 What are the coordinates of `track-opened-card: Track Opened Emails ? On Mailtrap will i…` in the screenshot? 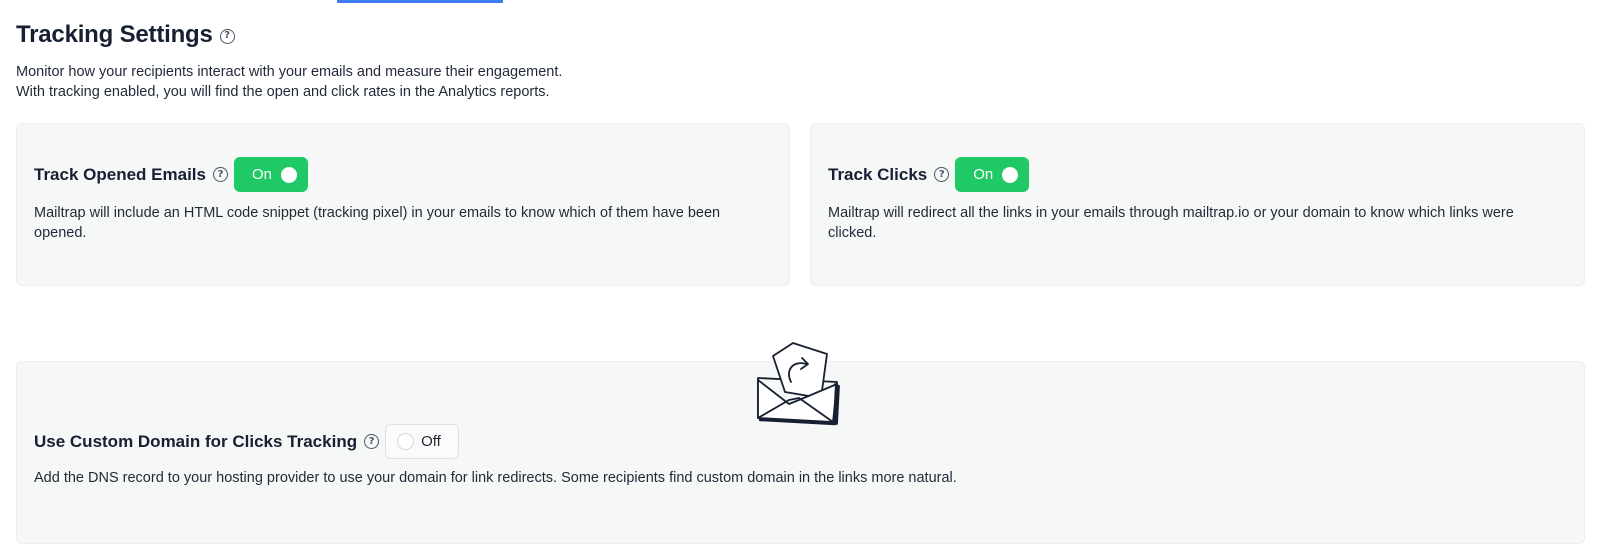 It's located at (403, 204).